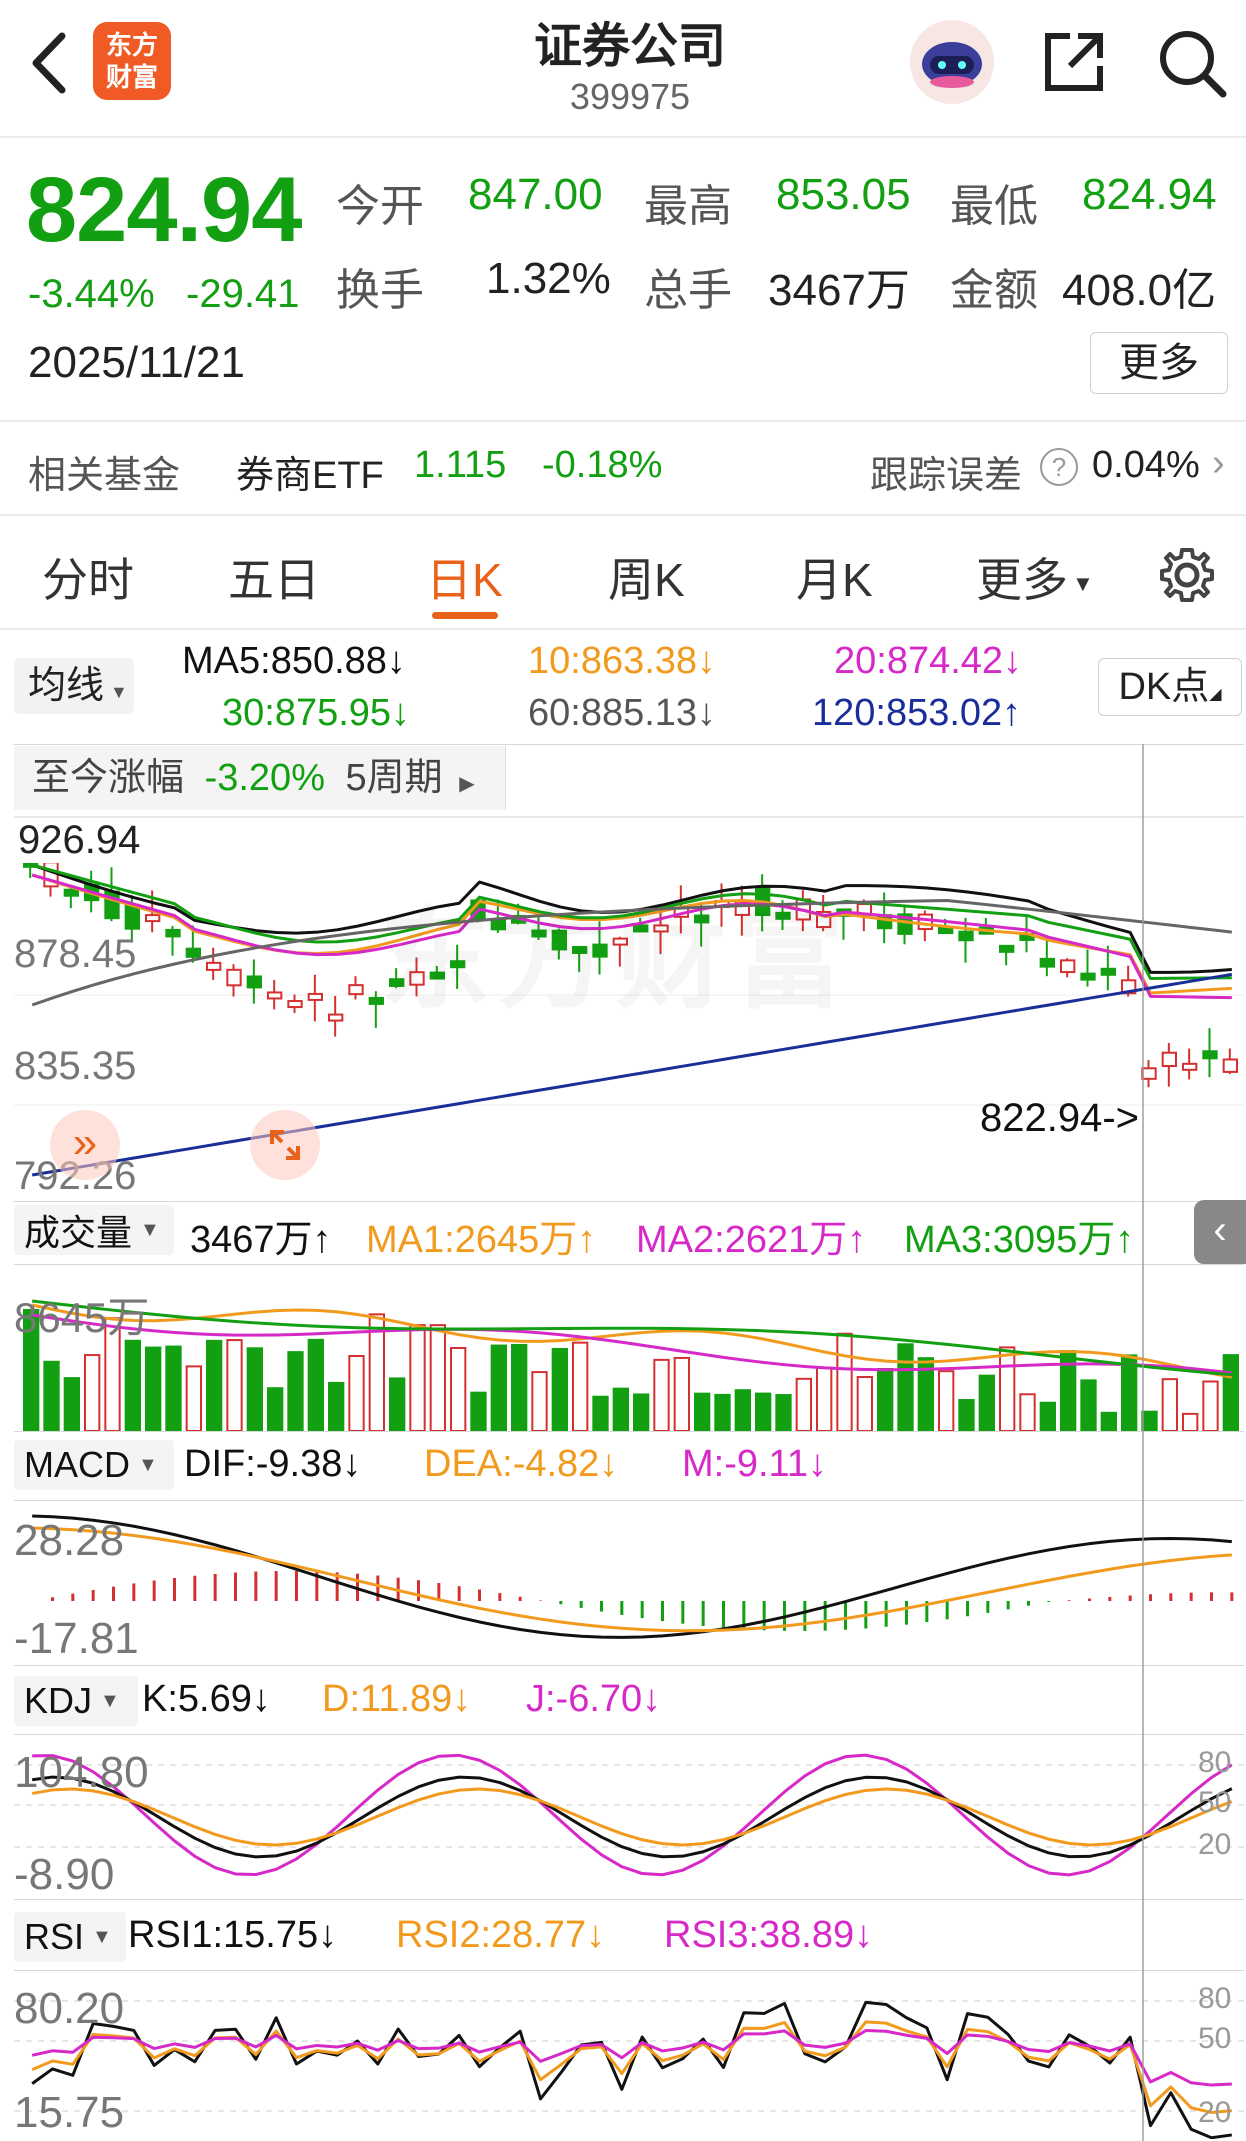  Describe the element at coordinates (646, 577) in the screenshot. I see `tab-weekly-k: 周K` at that location.